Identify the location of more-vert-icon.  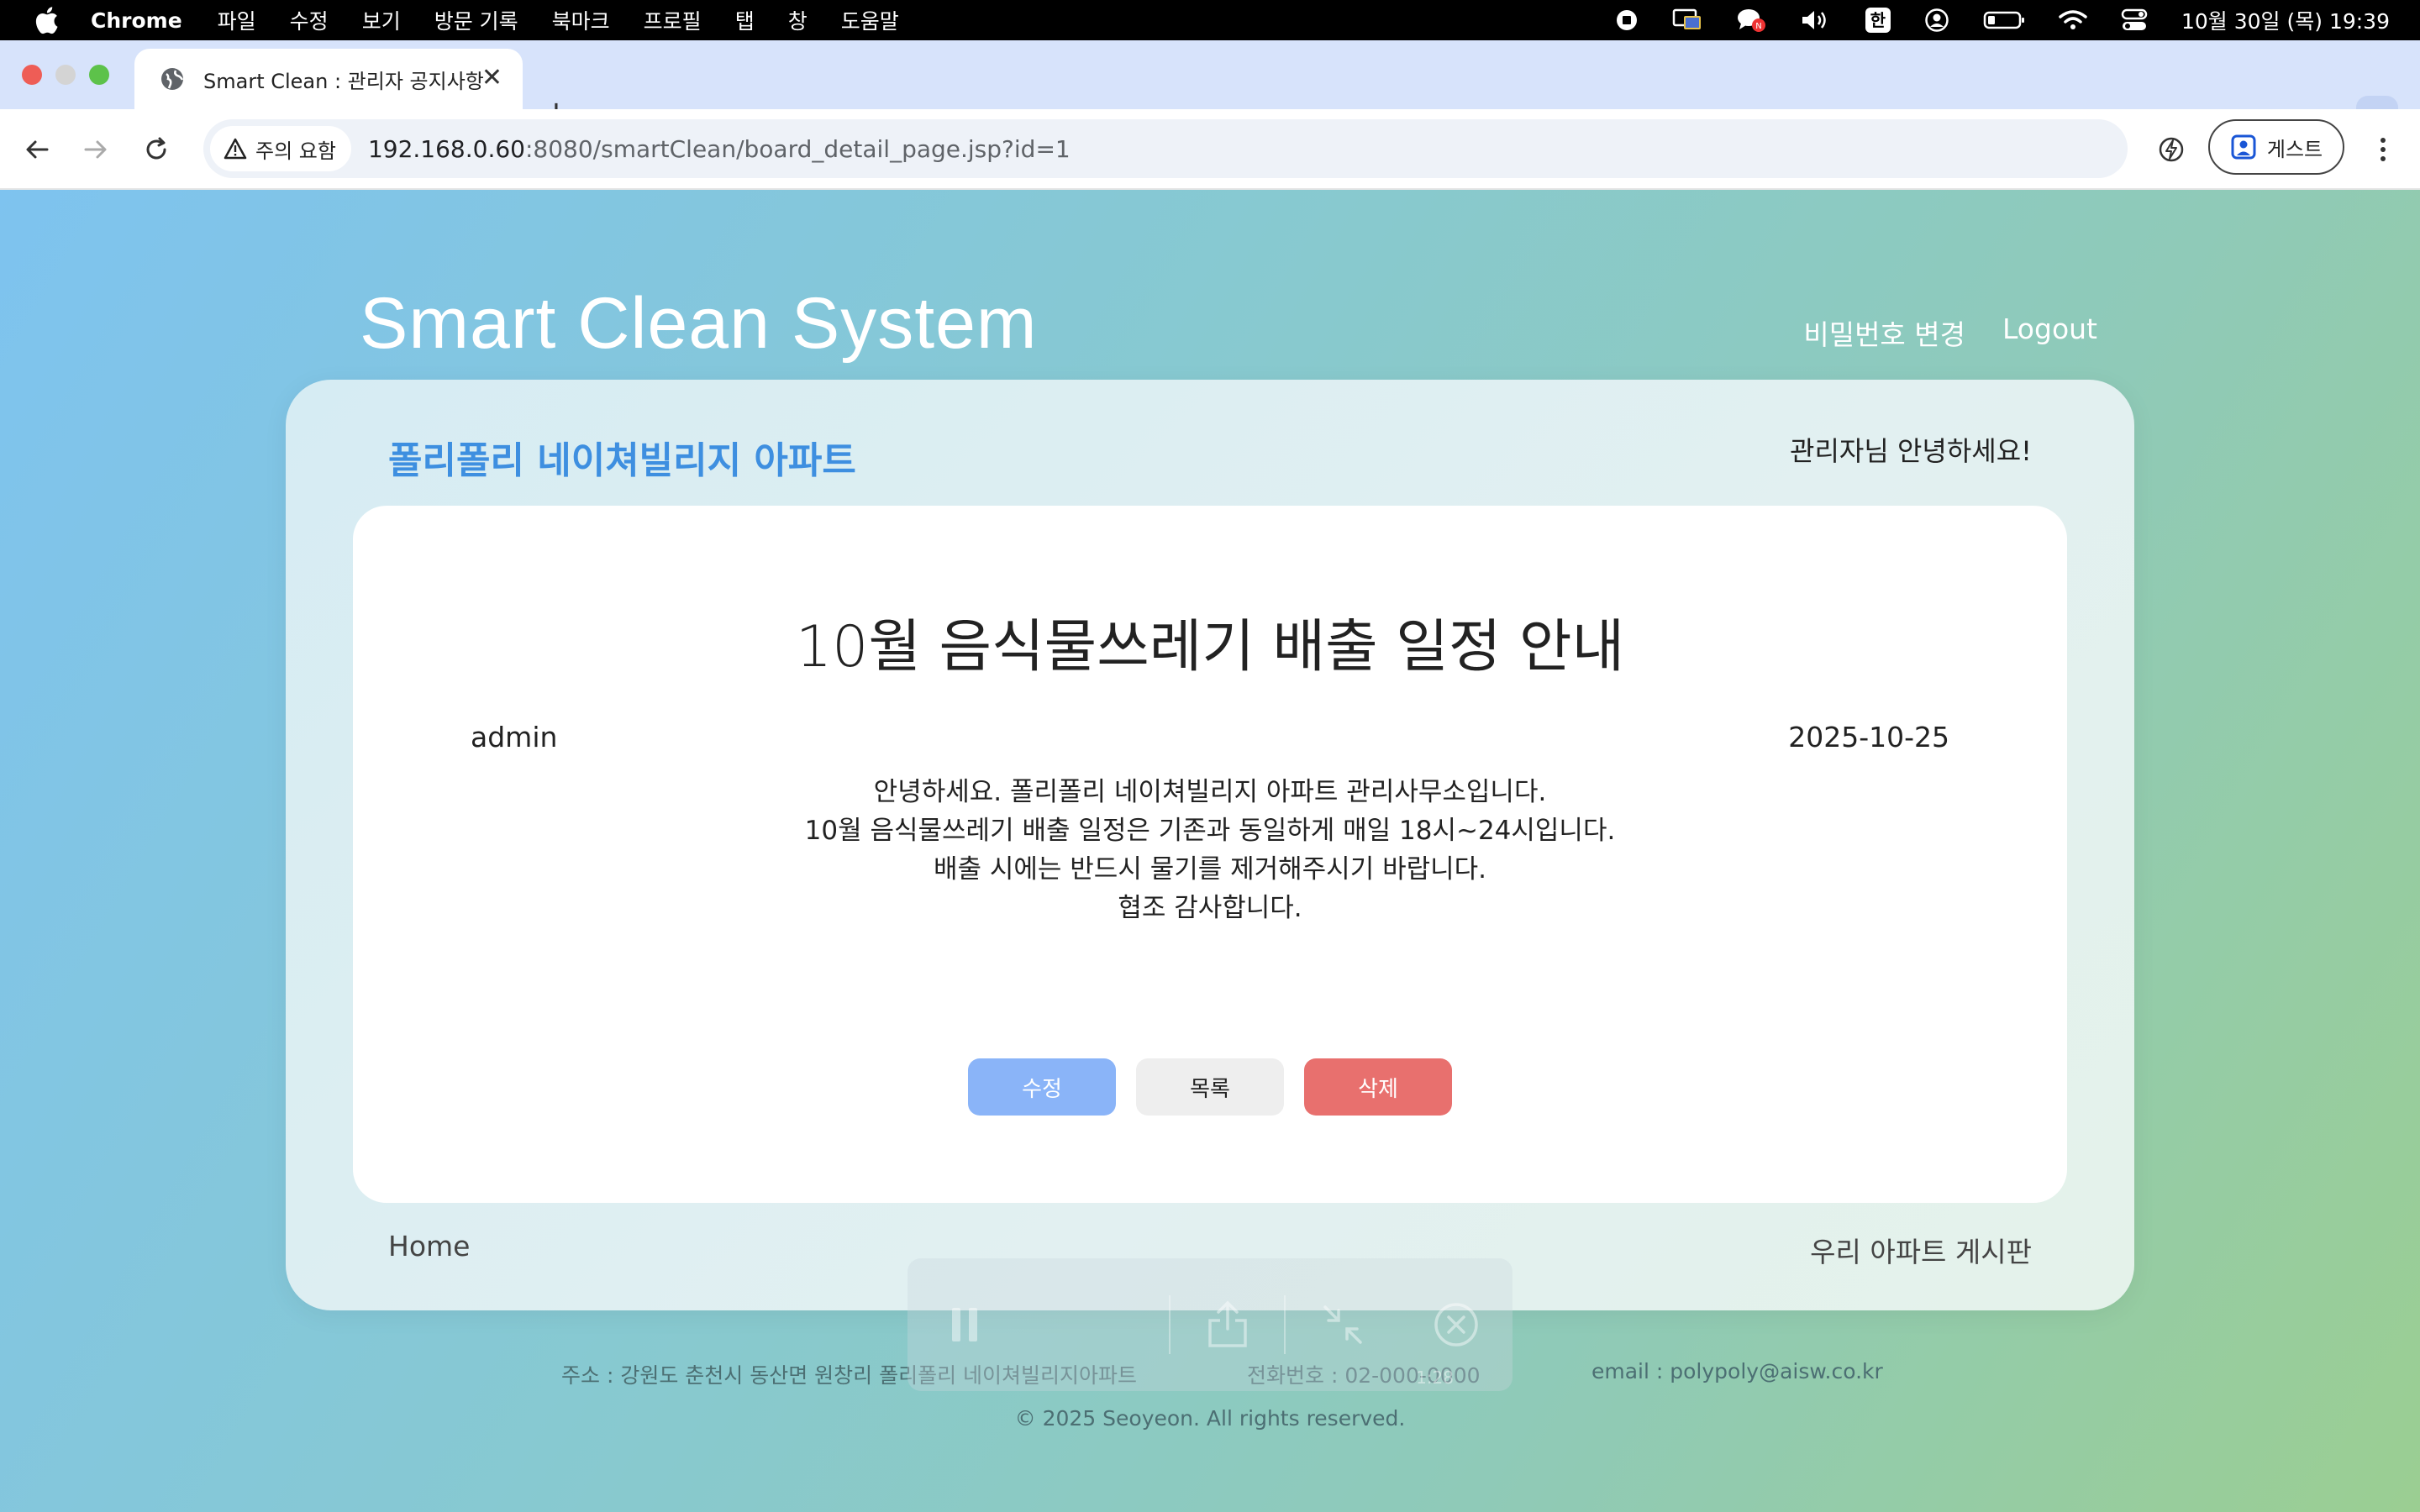
(2384, 149).